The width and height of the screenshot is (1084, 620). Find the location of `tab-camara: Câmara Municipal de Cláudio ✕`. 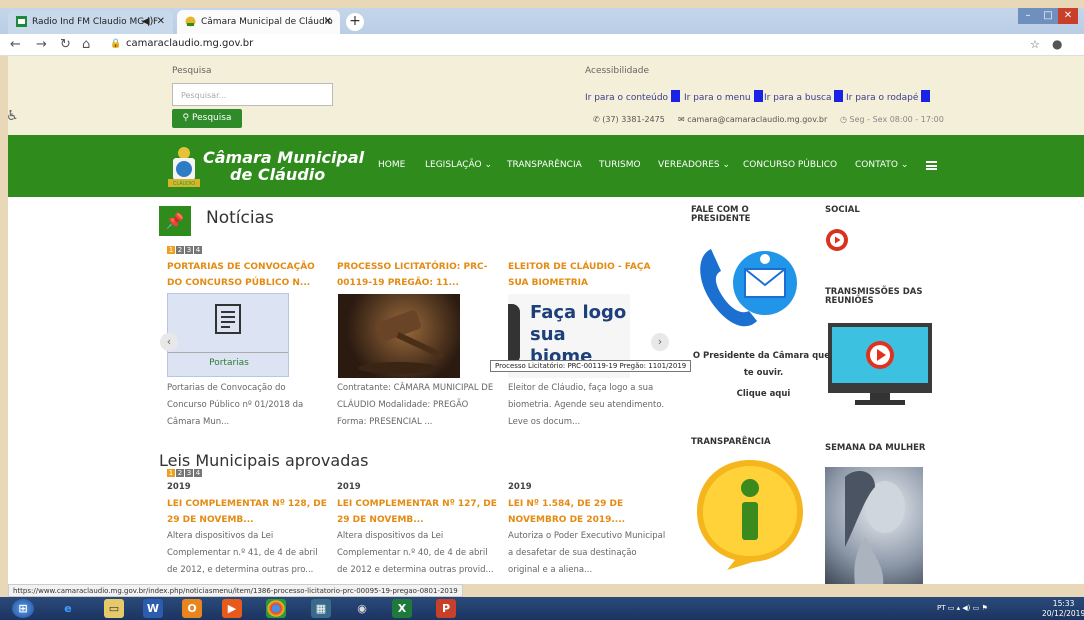

tab-camara: Câmara Municipal de Cláudio ✕ is located at coordinates (258, 22).